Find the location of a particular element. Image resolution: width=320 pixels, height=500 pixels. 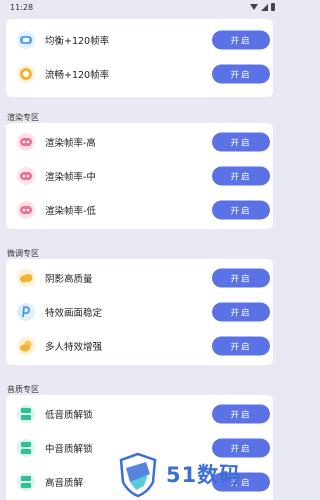

smooth-icon is located at coordinates (26, 74).